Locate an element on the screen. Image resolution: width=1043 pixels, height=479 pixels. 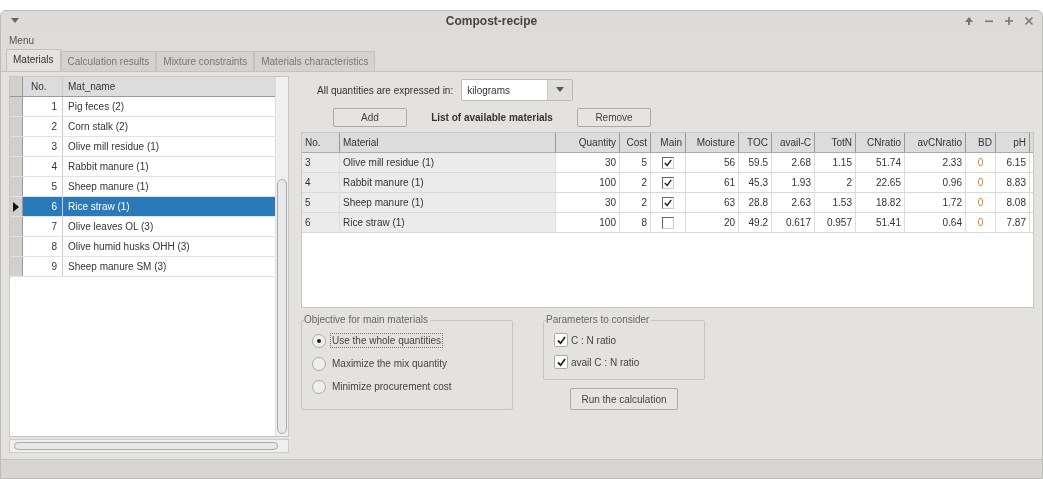
column-header: TOC is located at coordinates (755, 142).